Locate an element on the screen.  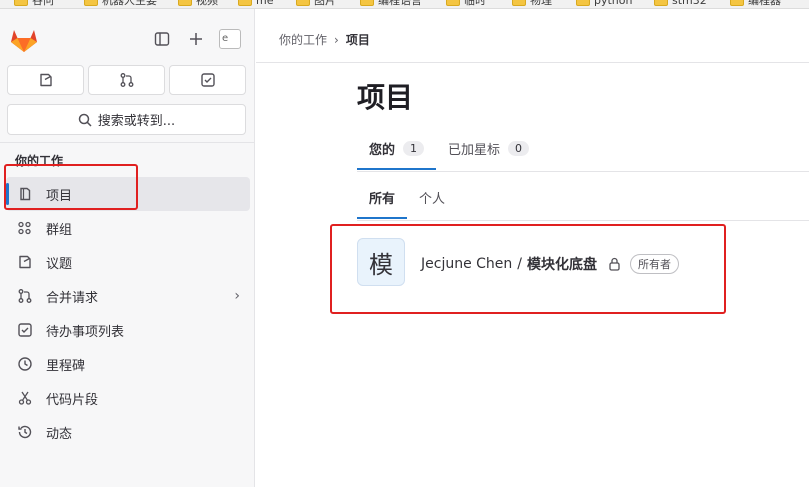
sidebar-item-label: 议题 is located at coordinates (59, 264).